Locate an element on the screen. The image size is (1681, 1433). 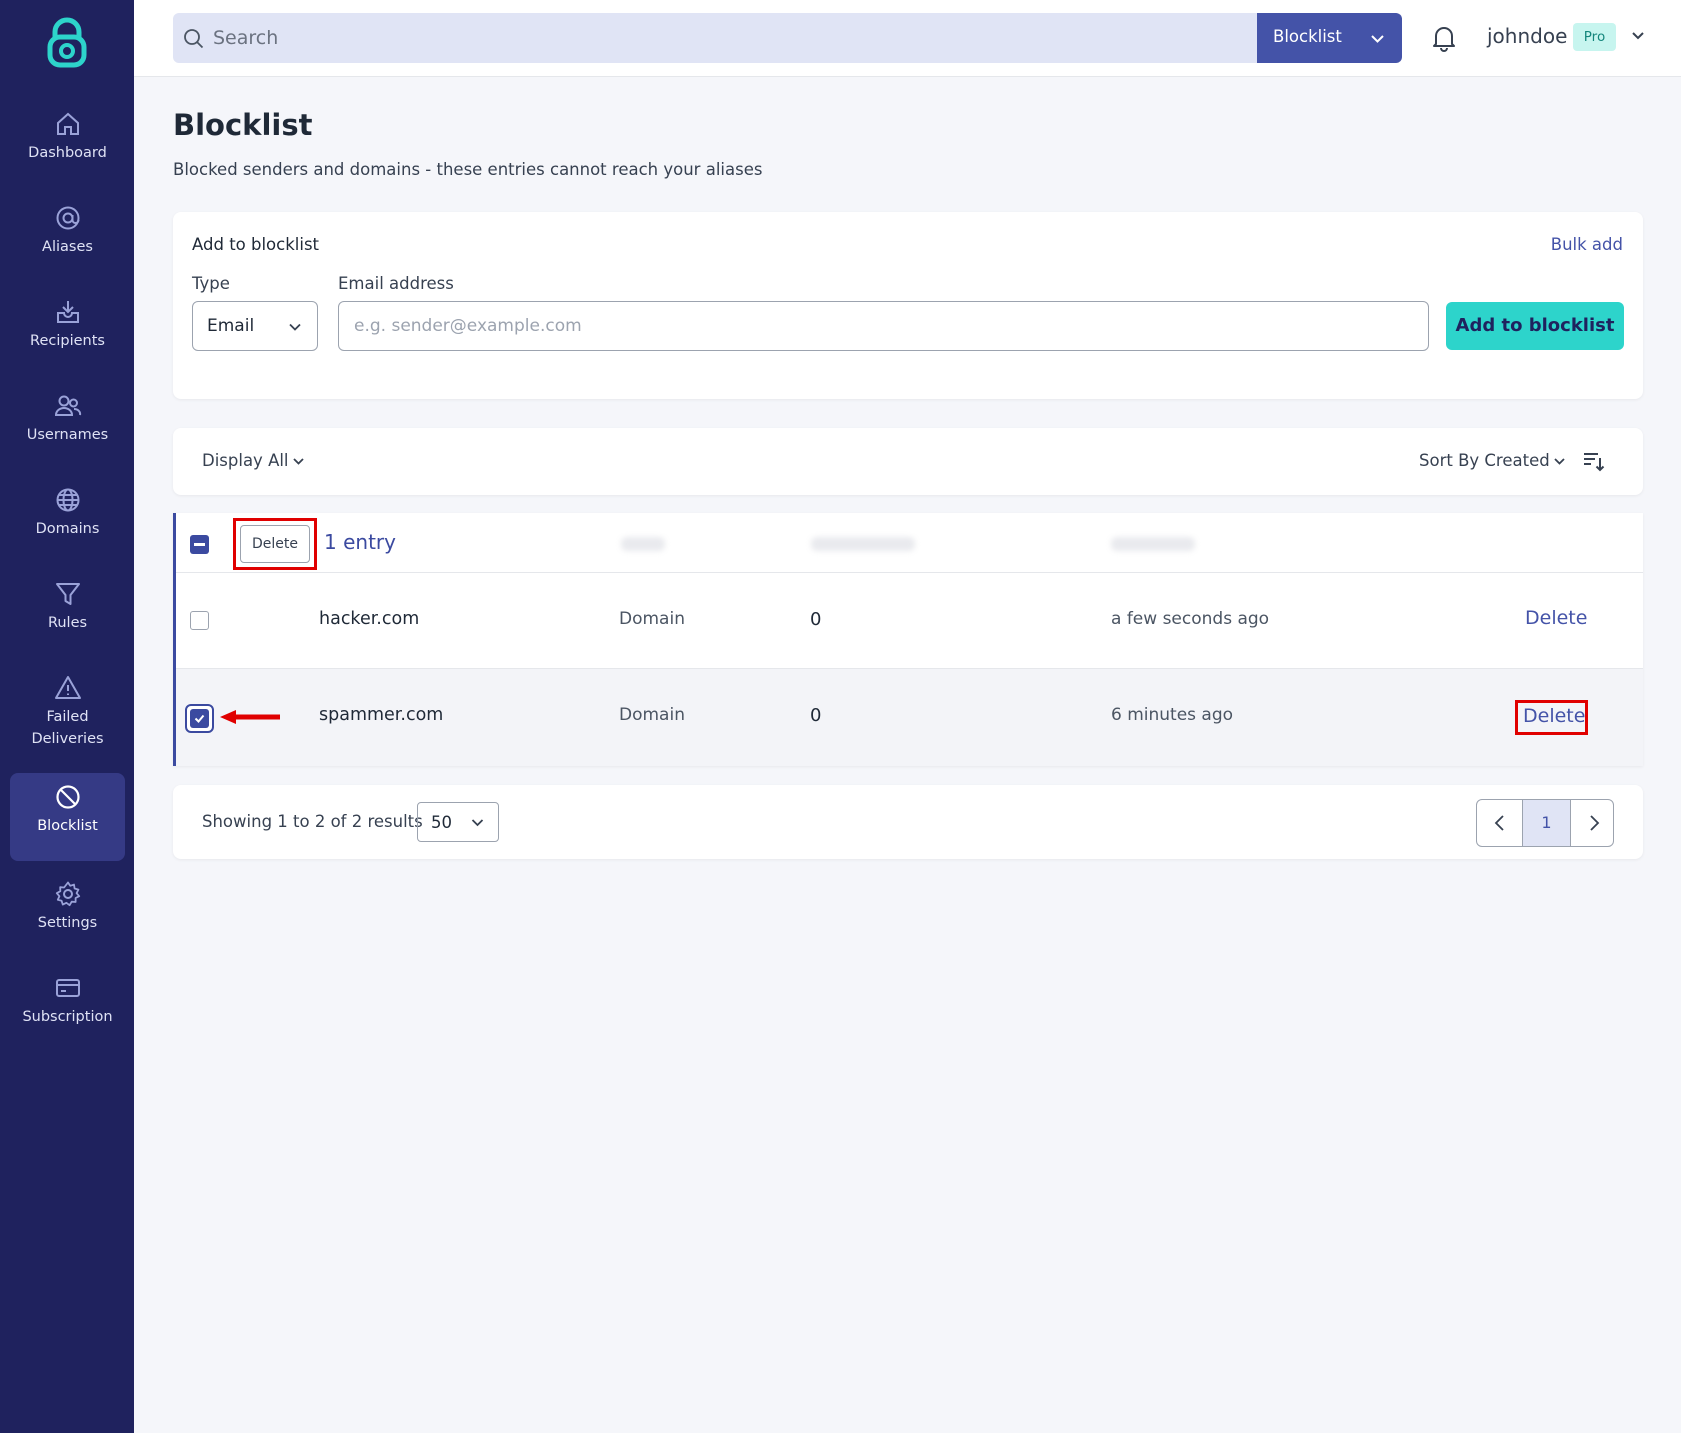
sidebar-item-failed-deliveries: Failed Deliveries is located at coordinates (67, 714).